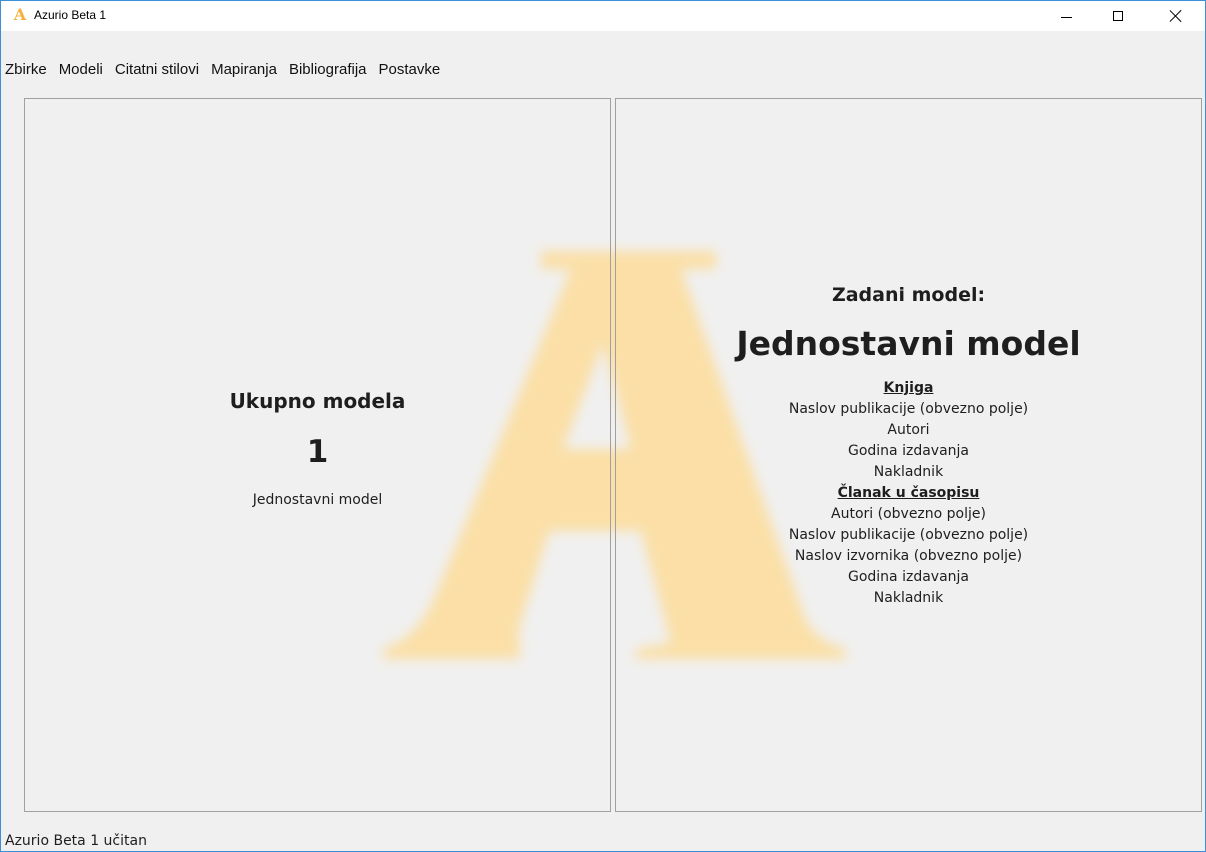 The width and height of the screenshot is (1206, 852). I want to click on publication-type-title: Knjiga, so click(908, 388).